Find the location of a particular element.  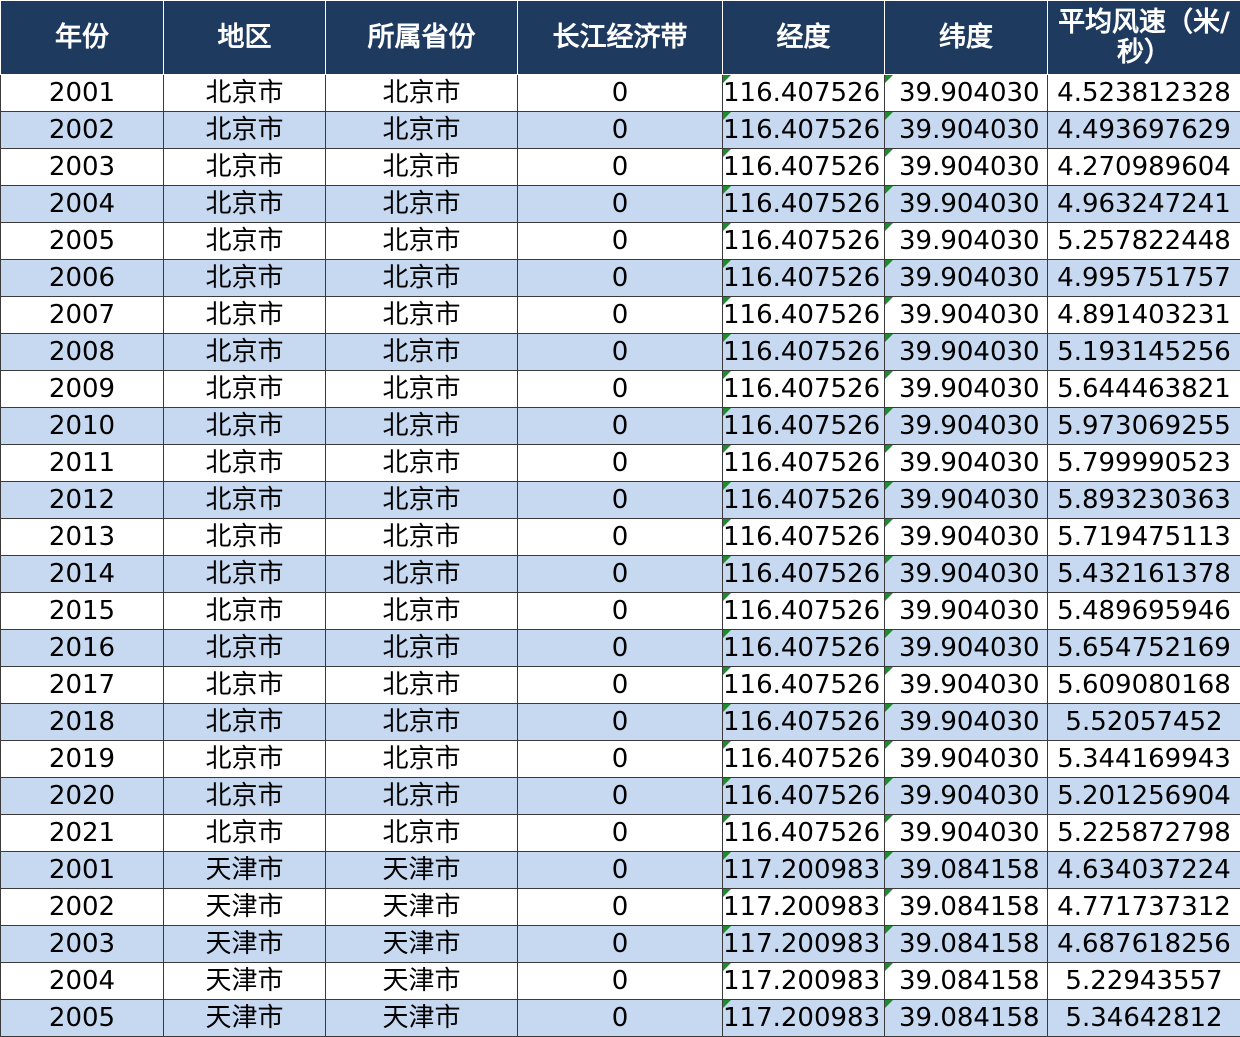

wind-speed-cell: 5.432161378 is located at coordinates (1143, 574).